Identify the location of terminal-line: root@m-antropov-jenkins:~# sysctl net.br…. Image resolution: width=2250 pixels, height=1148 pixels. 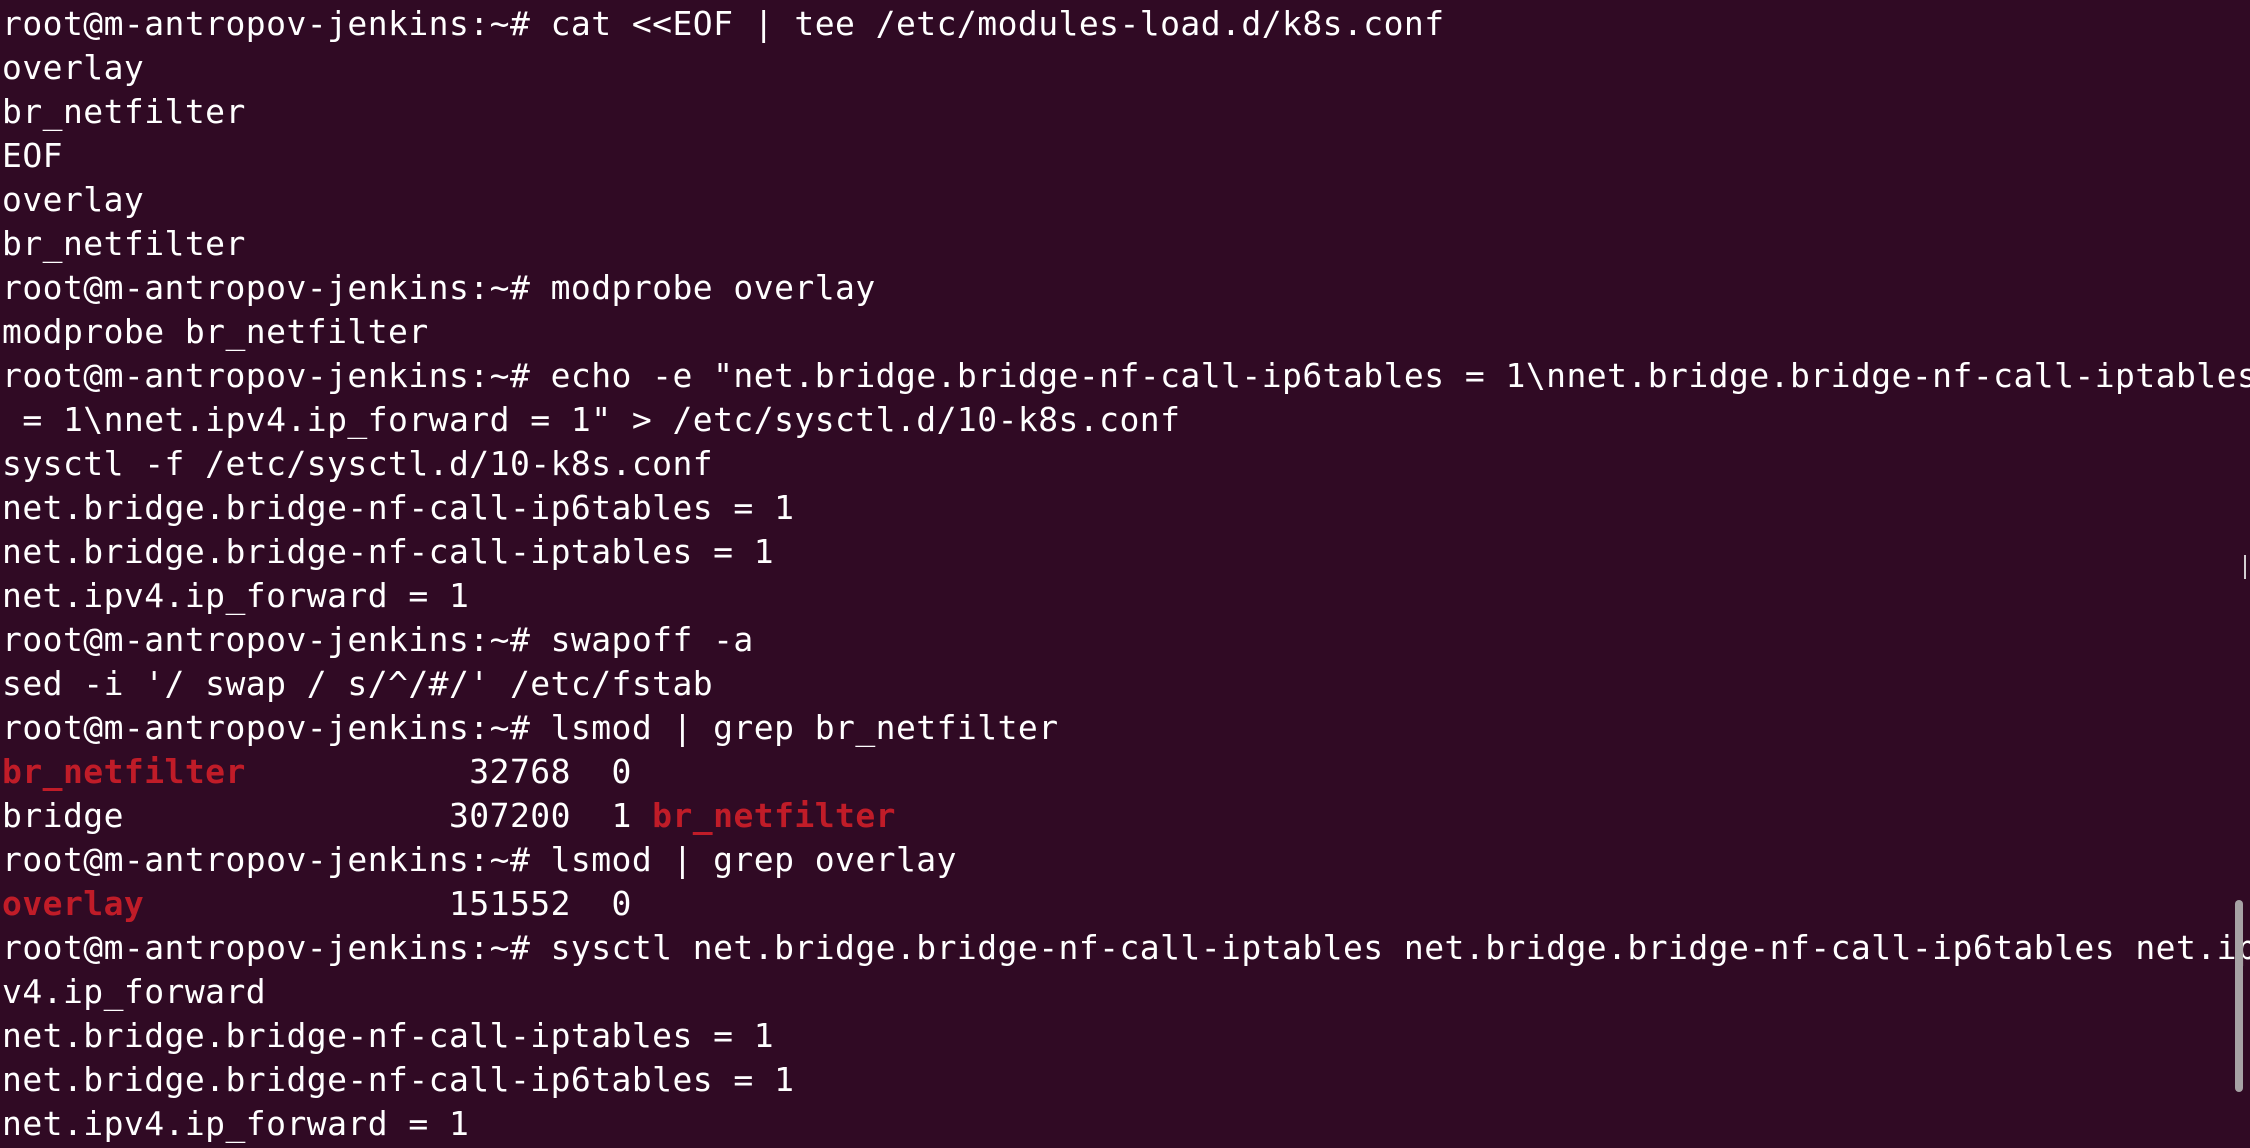
(1126, 948).